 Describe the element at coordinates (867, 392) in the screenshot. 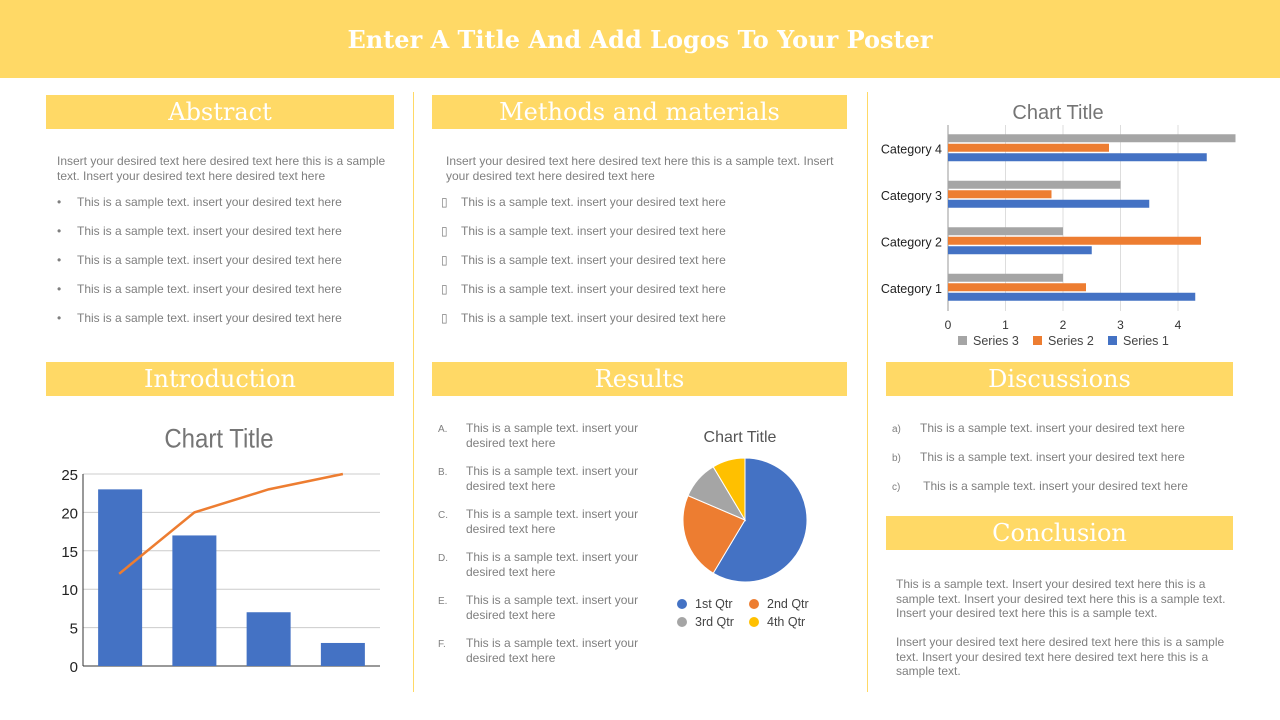

I see `column-divider` at that location.